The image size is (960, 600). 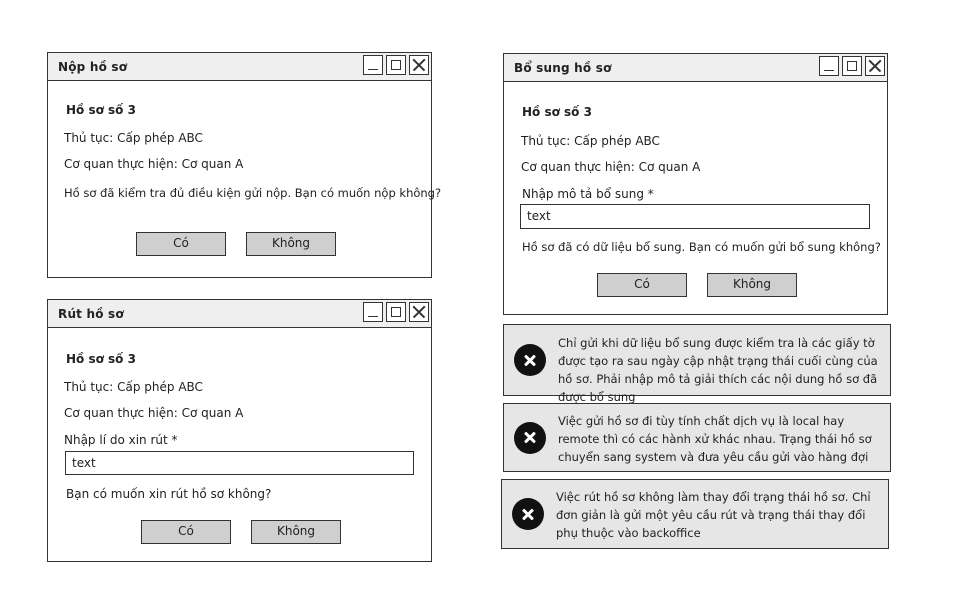 What do you see at coordinates (239, 67) in the screenshot?
I see `submit-dialog-titlebar: Nộp hồ sơ` at bounding box center [239, 67].